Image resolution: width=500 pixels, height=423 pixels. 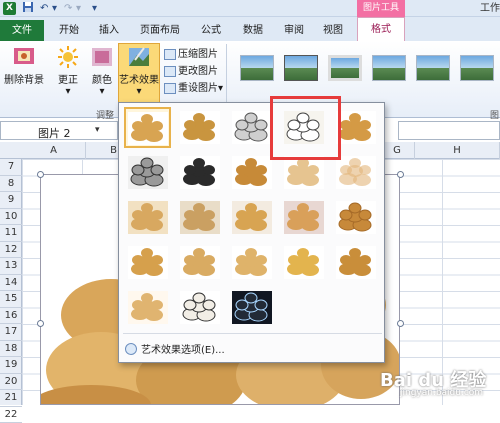 What do you see at coordinates (305, 128) in the screenshot?
I see `highlight-annotation-box` at bounding box center [305, 128].